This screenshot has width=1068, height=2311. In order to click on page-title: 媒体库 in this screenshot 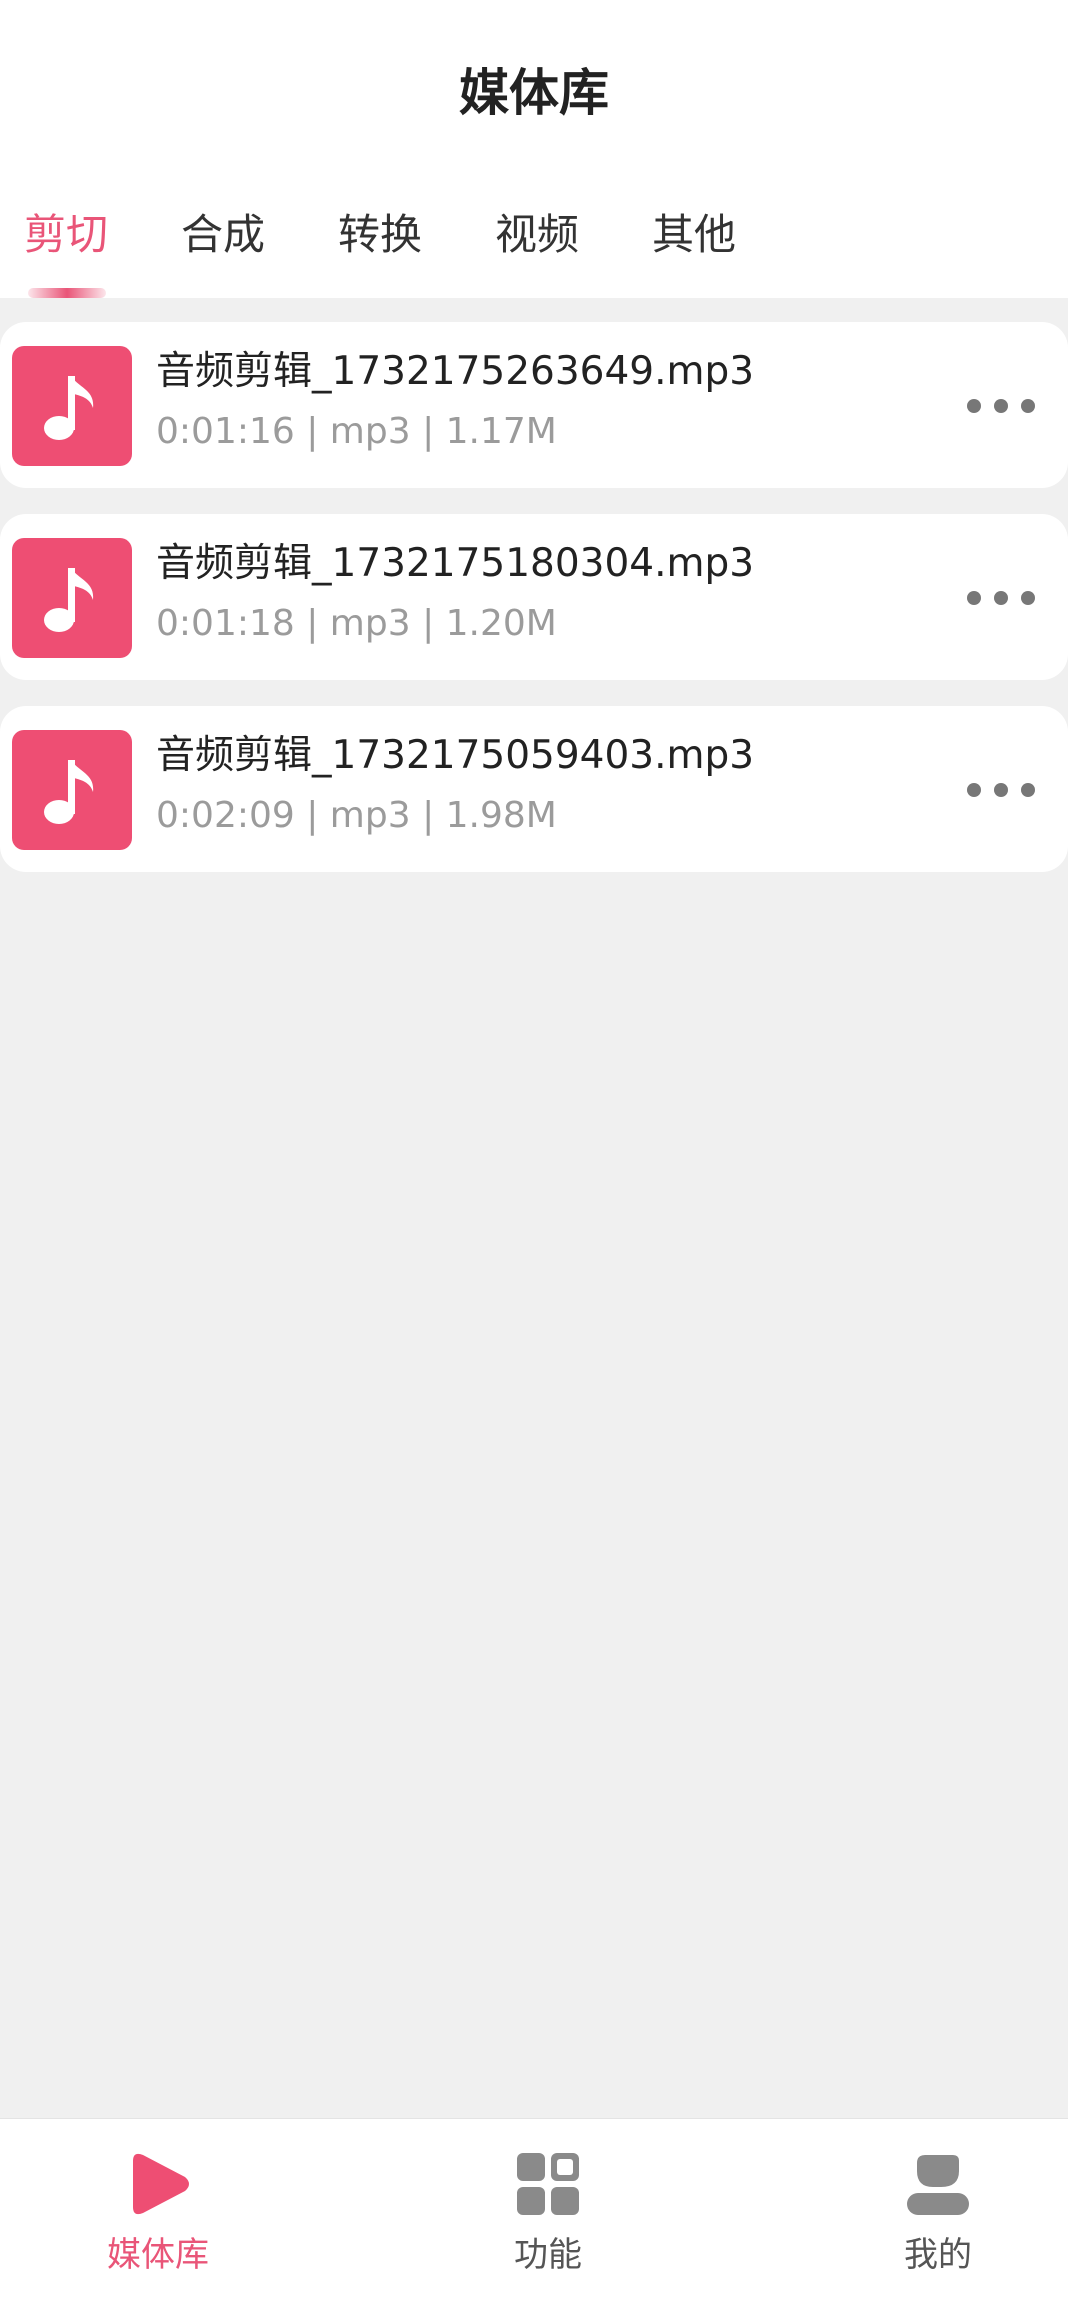, I will do `click(534, 93)`.